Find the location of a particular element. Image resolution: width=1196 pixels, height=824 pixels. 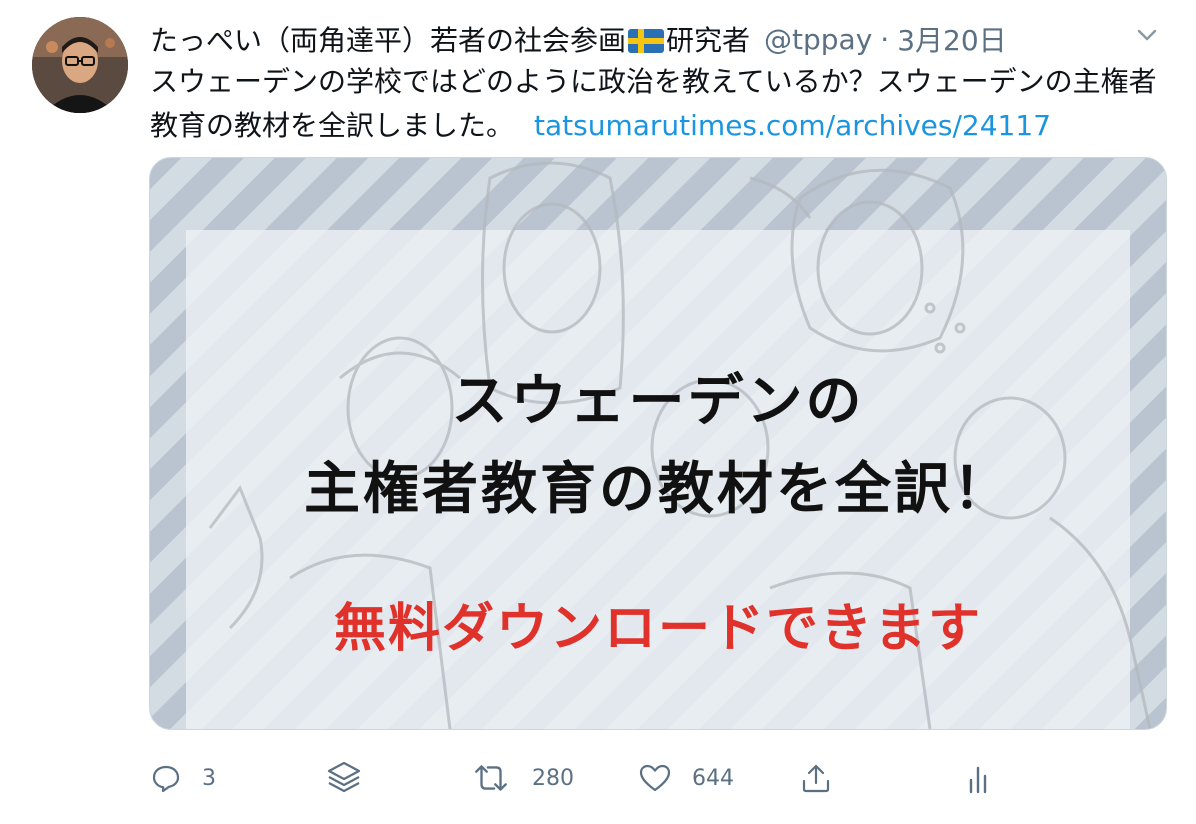

reply-icon is located at coordinates (166, 779).